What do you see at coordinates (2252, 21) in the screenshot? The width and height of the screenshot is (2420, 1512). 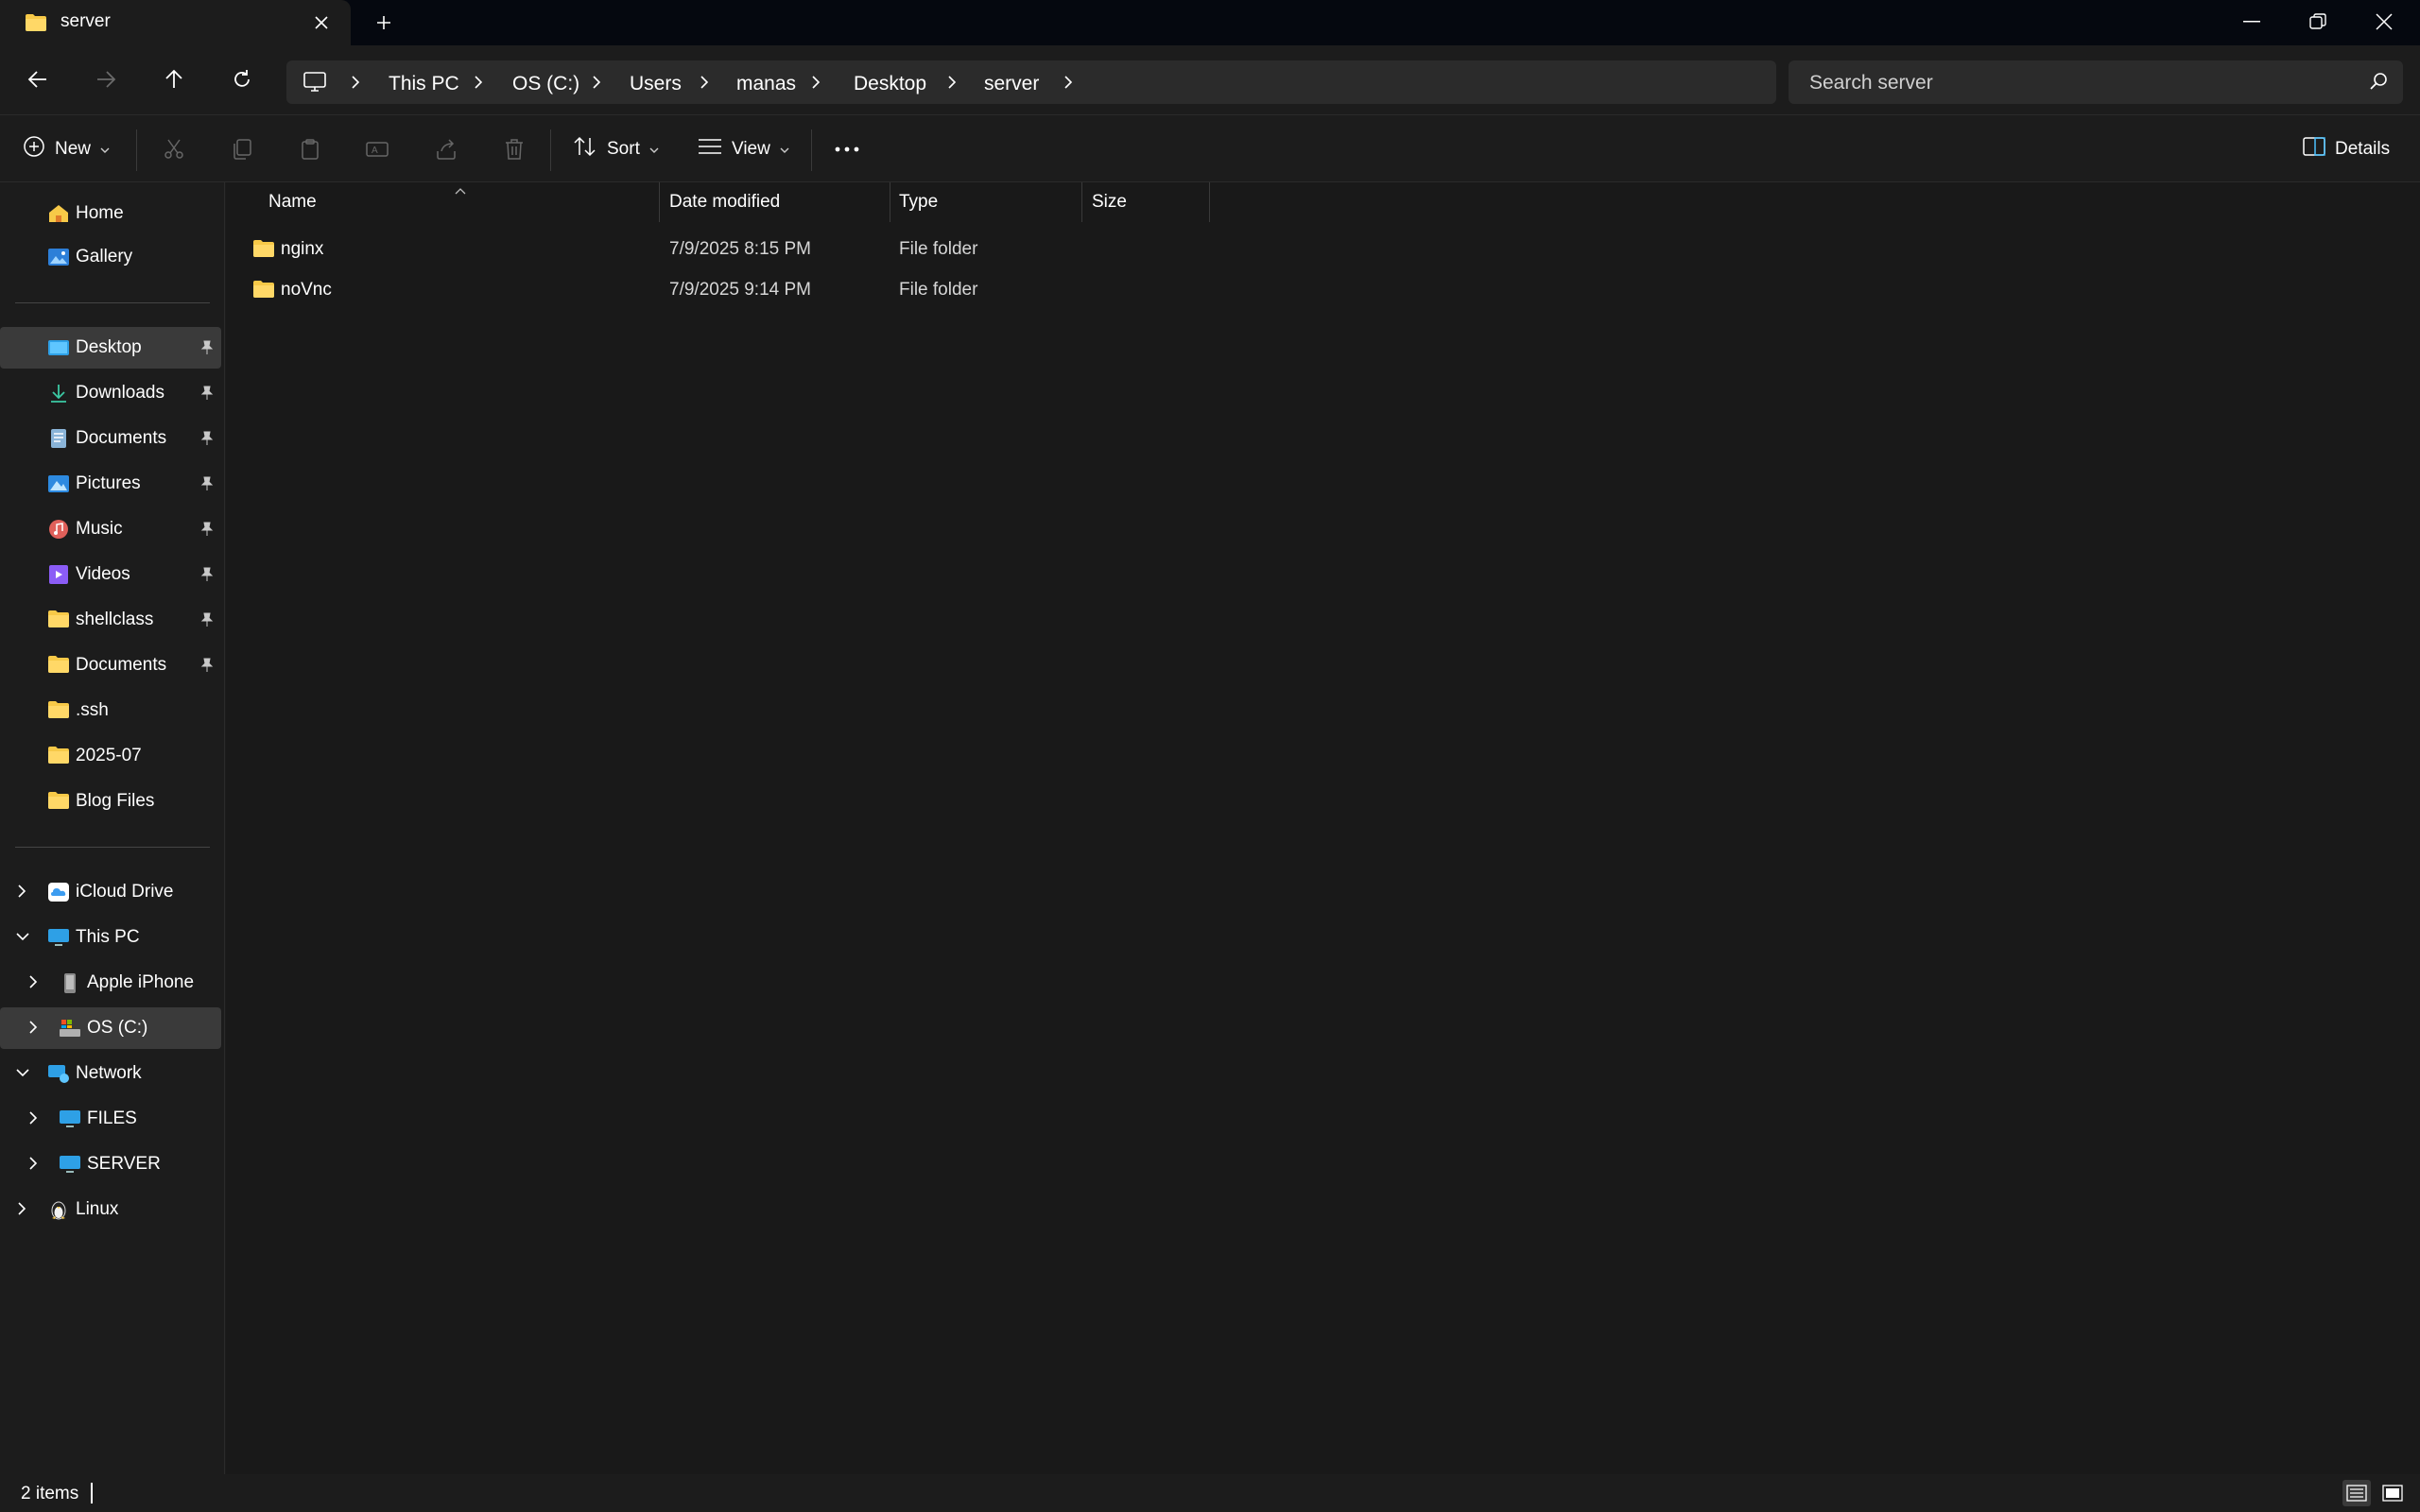 I see `minimize-icon` at bounding box center [2252, 21].